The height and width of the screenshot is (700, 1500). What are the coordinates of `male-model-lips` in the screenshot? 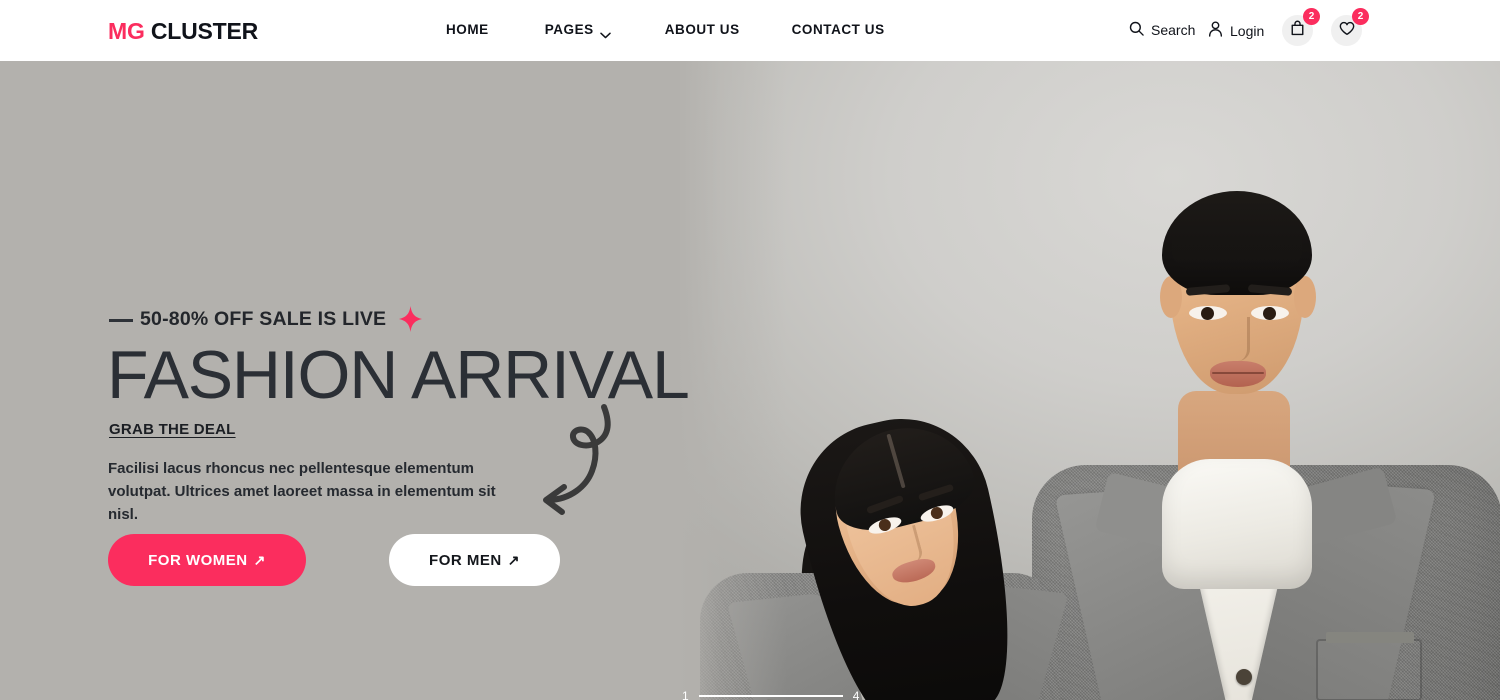 It's located at (1238, 374).